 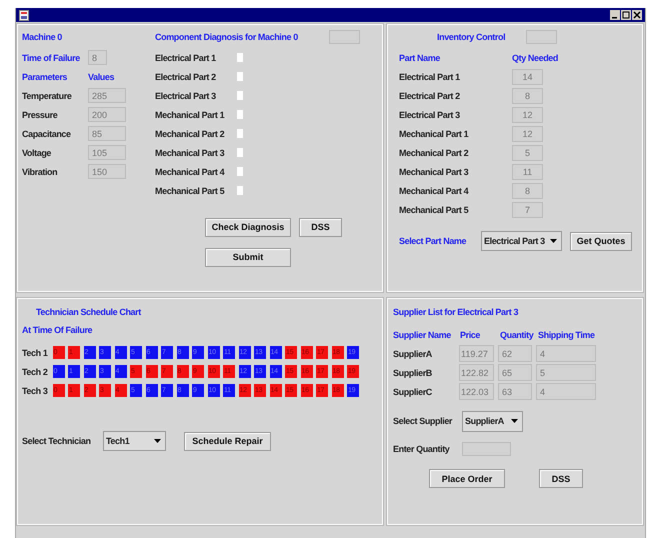 I want to click on technician-label: Tech 2, so click(x=35, y=371).